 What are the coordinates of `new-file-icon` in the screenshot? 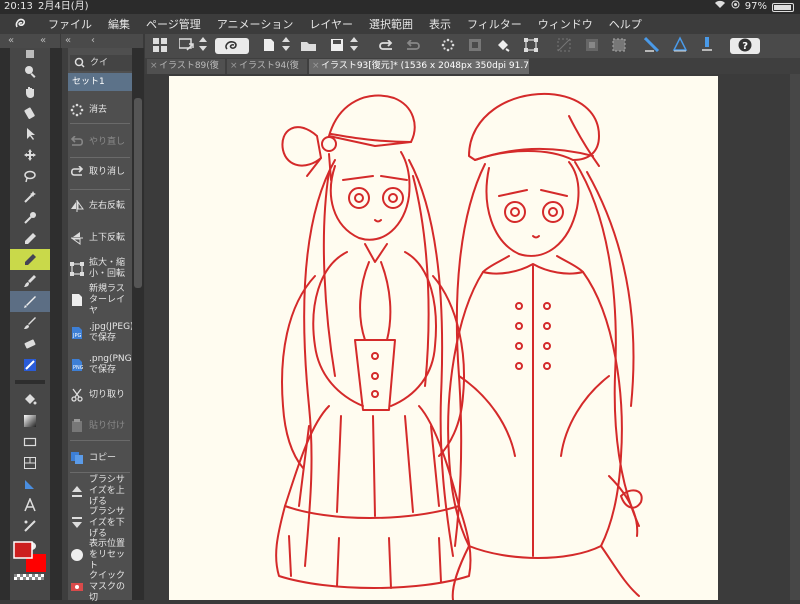 It's located at (269, 46).